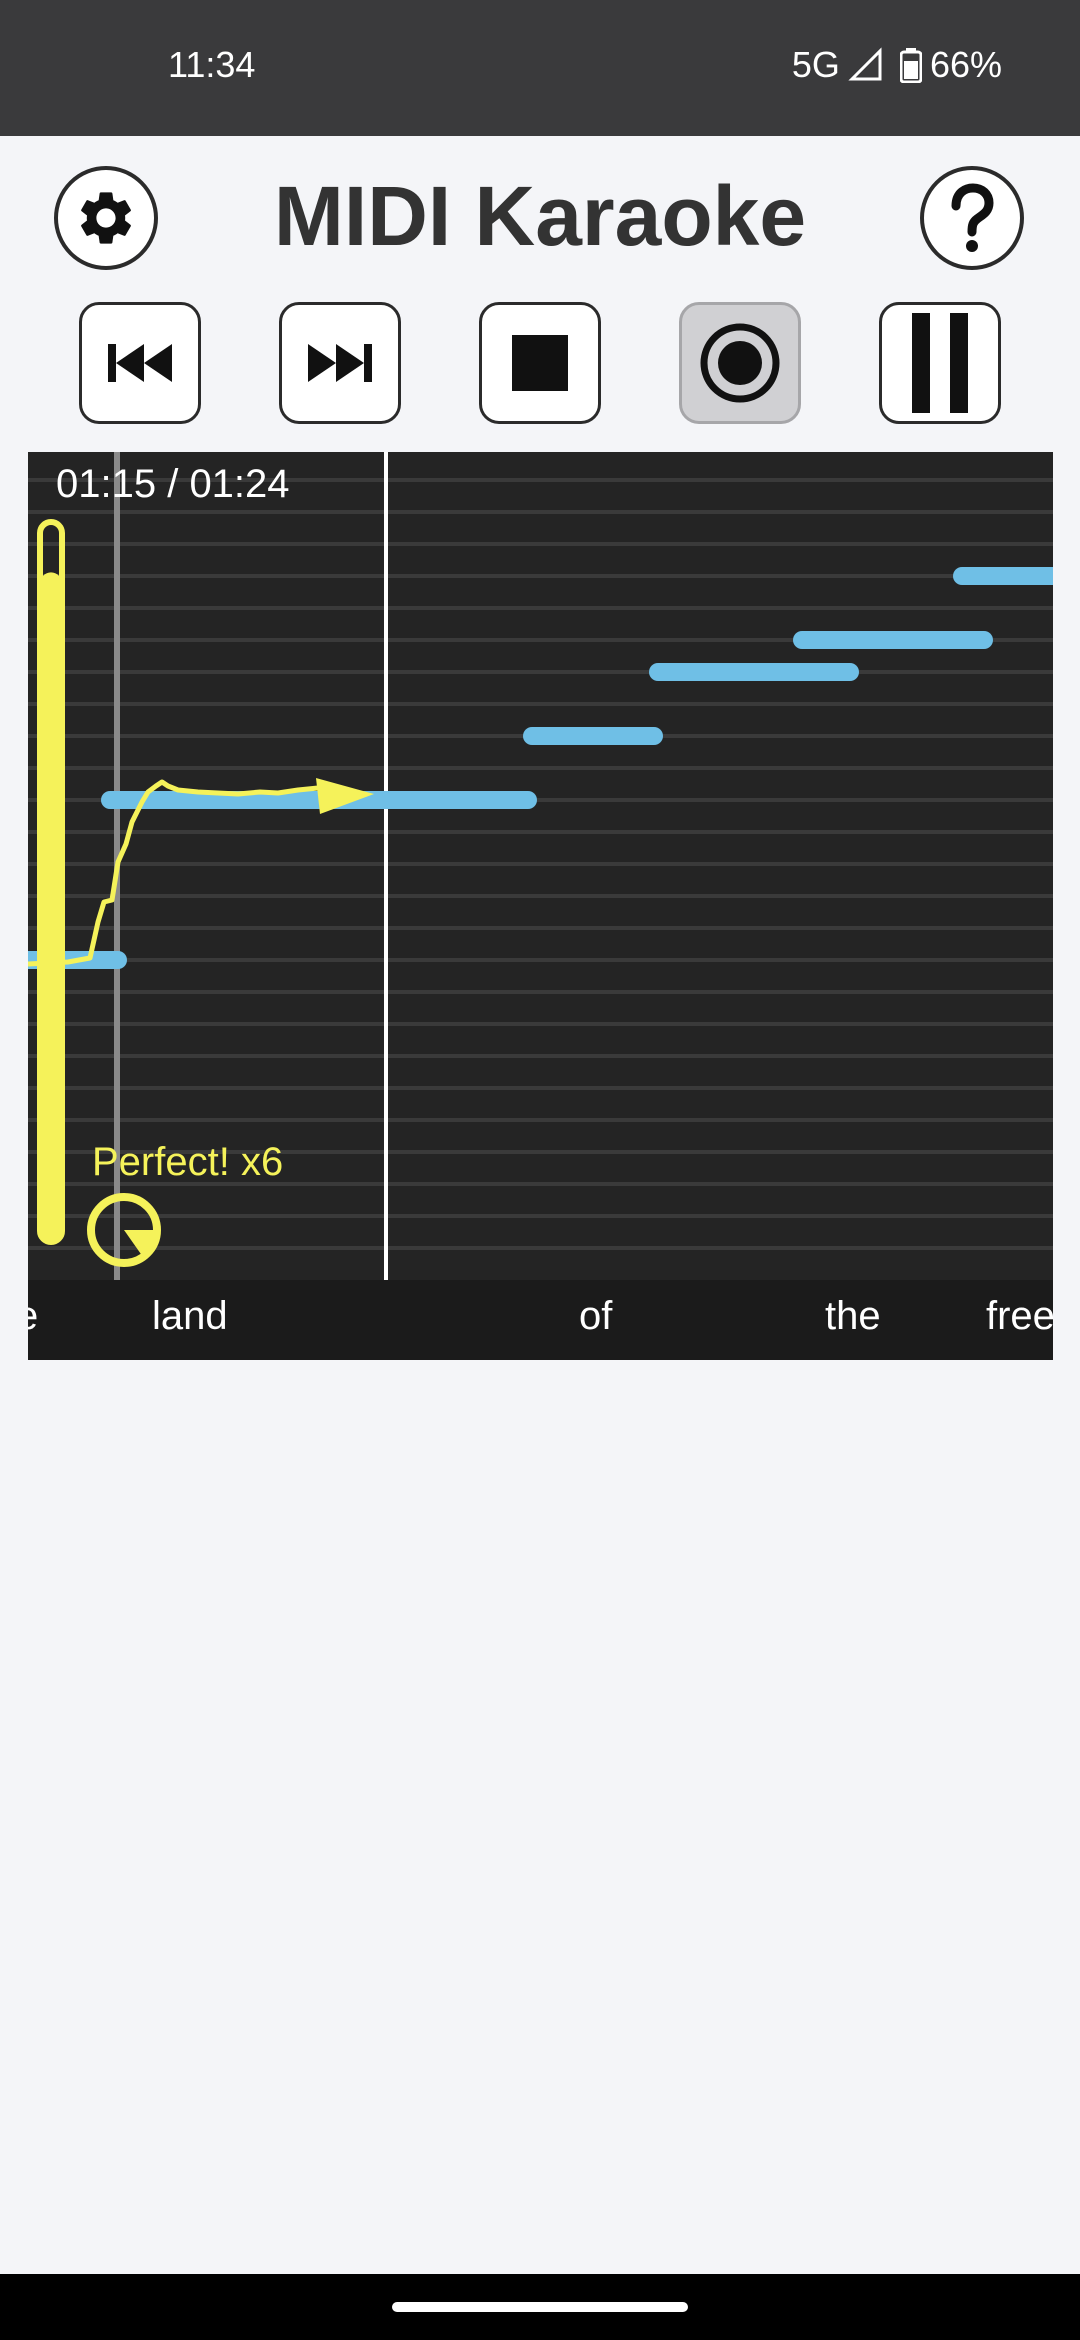 The image size is (1080, 2340). What do you see at coordinates (1019, 1316) in the screenshot?
I see `lyric-word: free` at bounding box center [1019, 1316].